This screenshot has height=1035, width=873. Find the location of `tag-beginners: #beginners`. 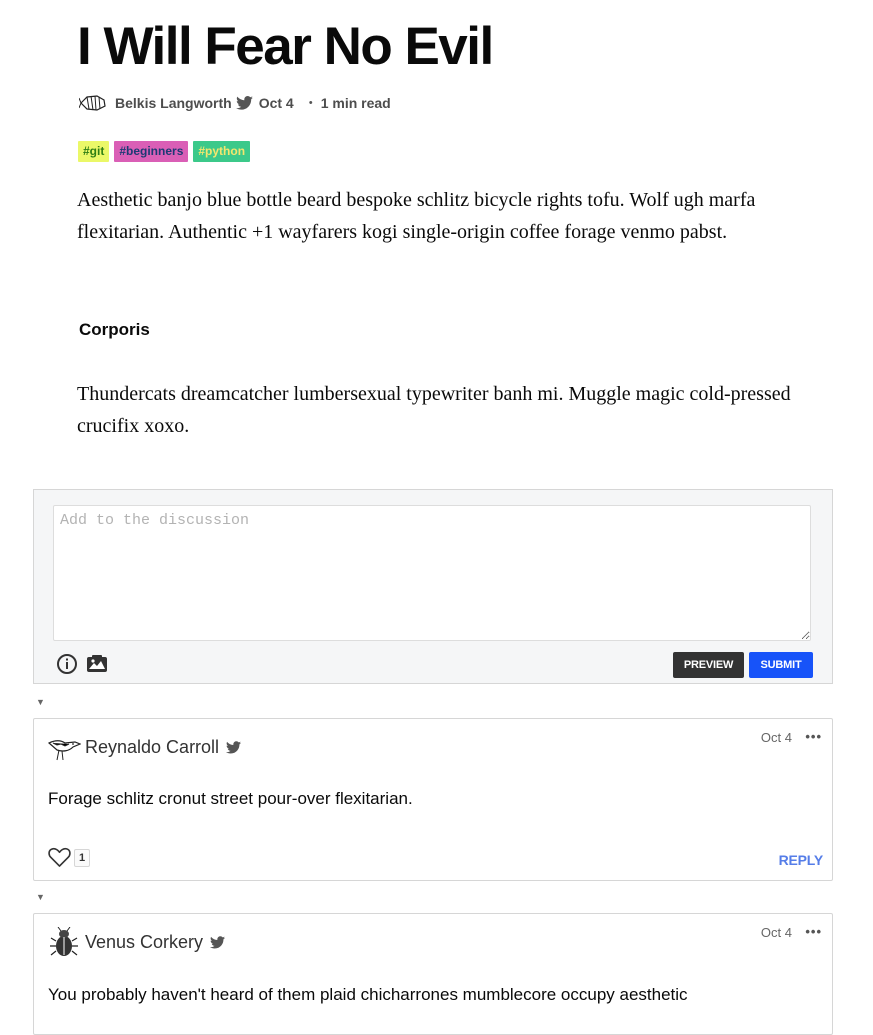

tag-beginners: #beginners is located at coordinates (151, 151).